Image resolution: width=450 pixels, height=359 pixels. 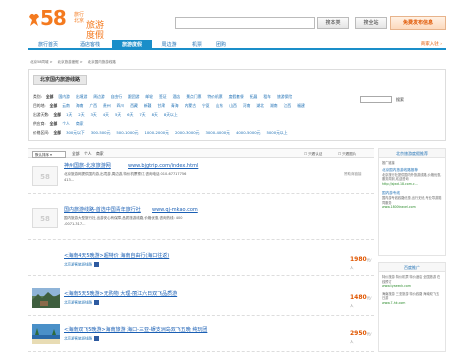 I want to click on filter-option: 6天, so click(x=130, y=114).